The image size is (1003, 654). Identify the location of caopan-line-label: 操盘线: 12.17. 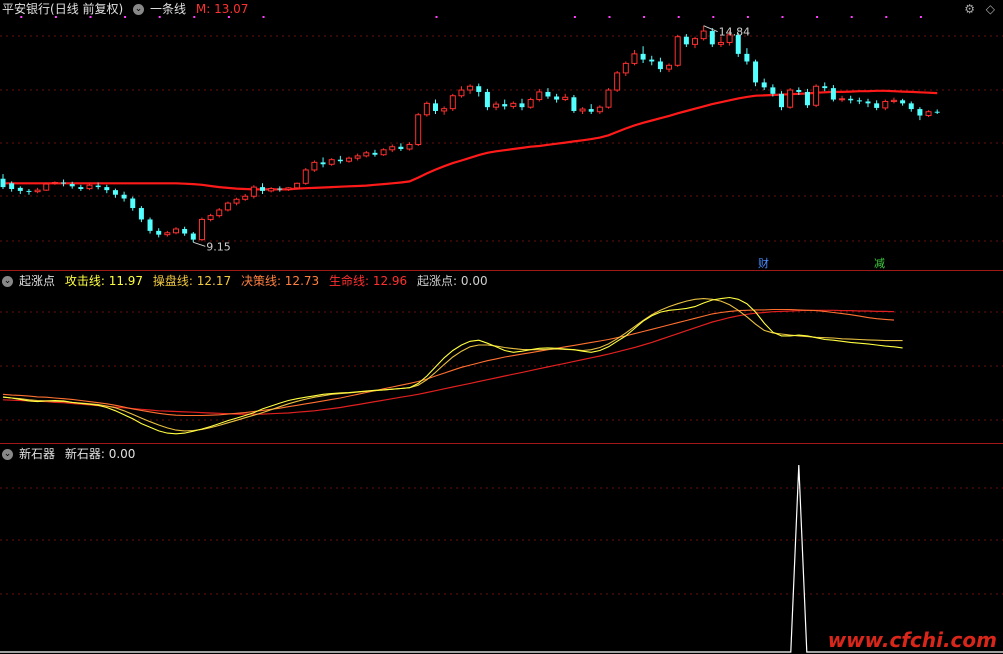
(192, 281).